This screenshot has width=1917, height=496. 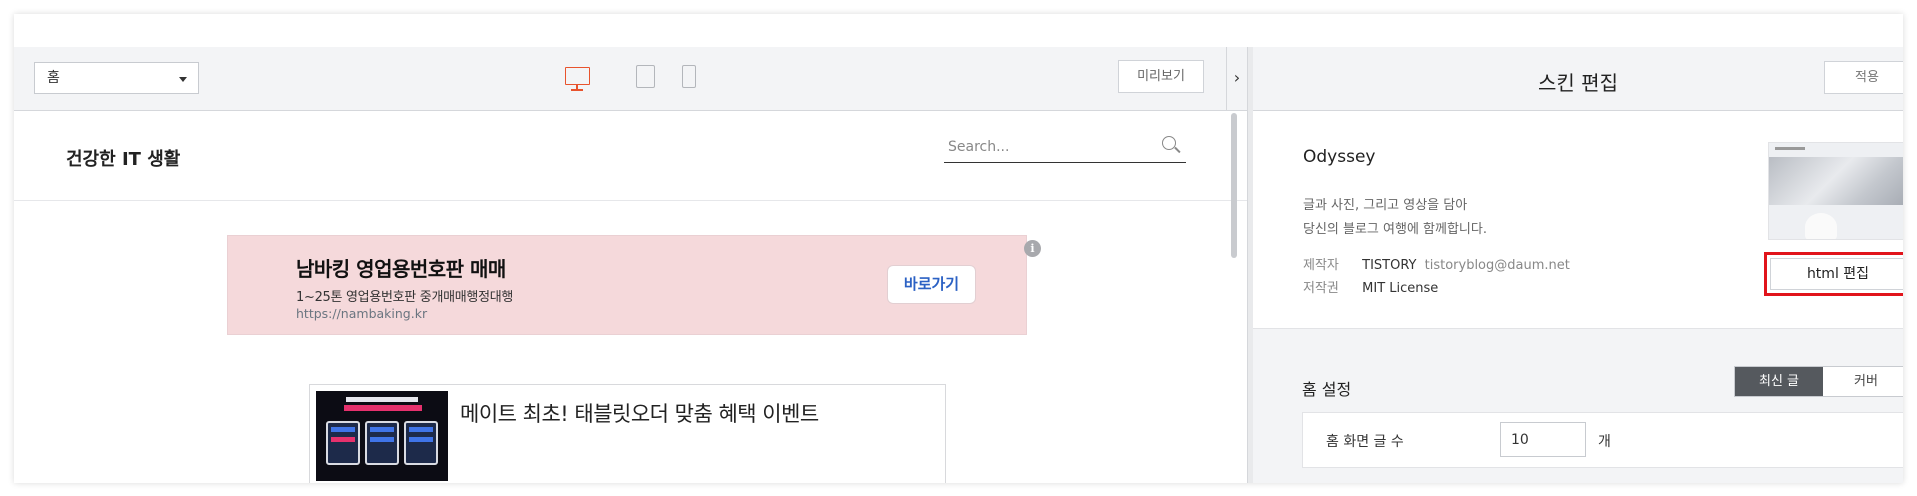 What do you see at coordinates (1400, 288) in the screenshot?
I see `license-value: MIT License` at bounding box center [1400, 288].